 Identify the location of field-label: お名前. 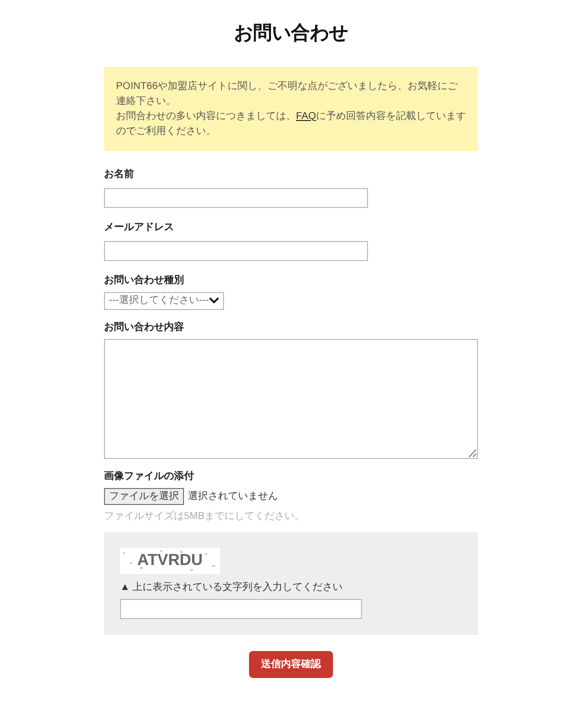
(119, 175).